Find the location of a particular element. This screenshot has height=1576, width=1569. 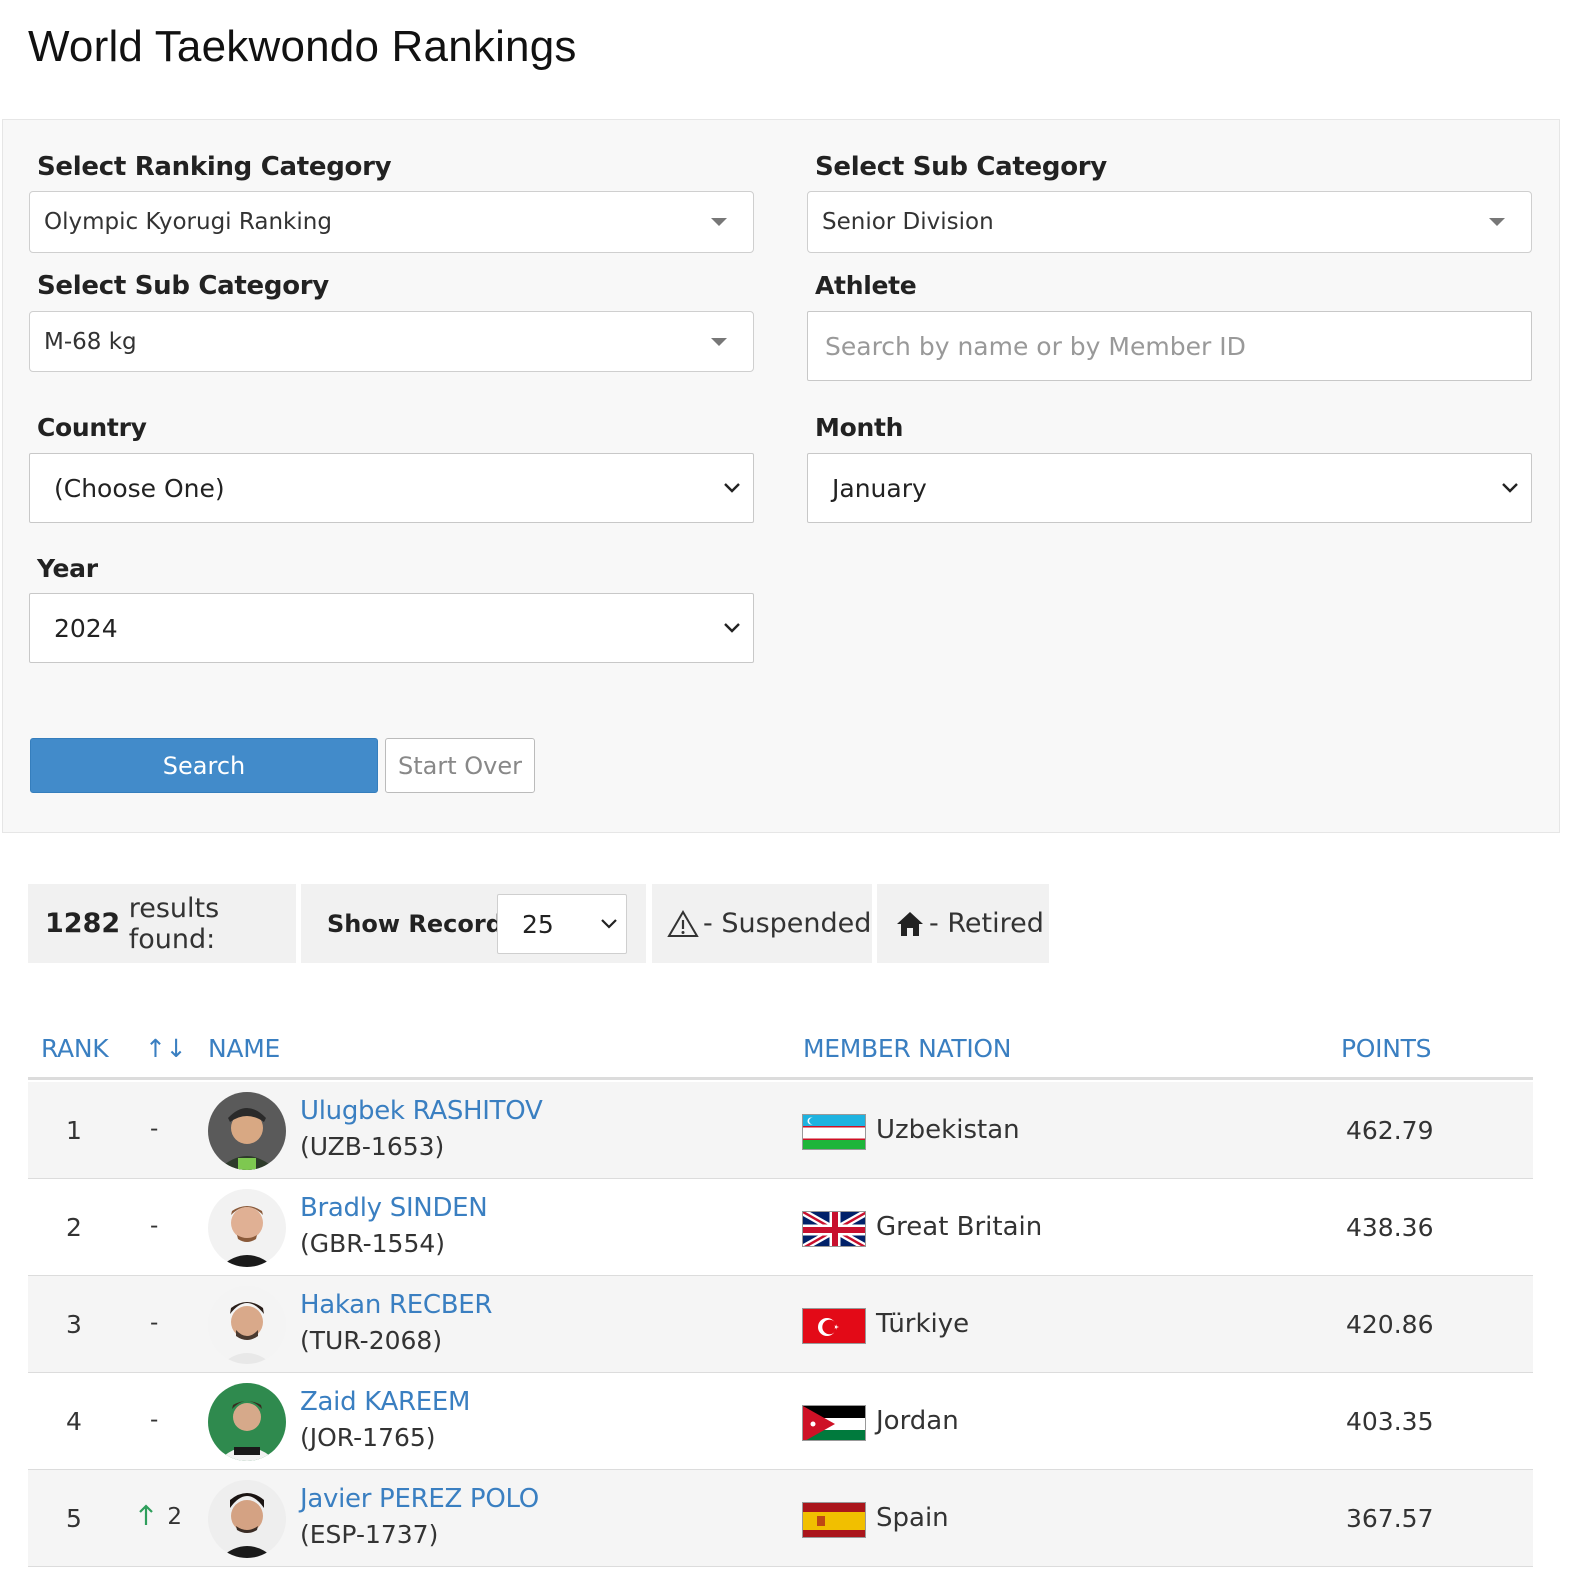

great-britain-flag is located at coordinates (834, 1229).